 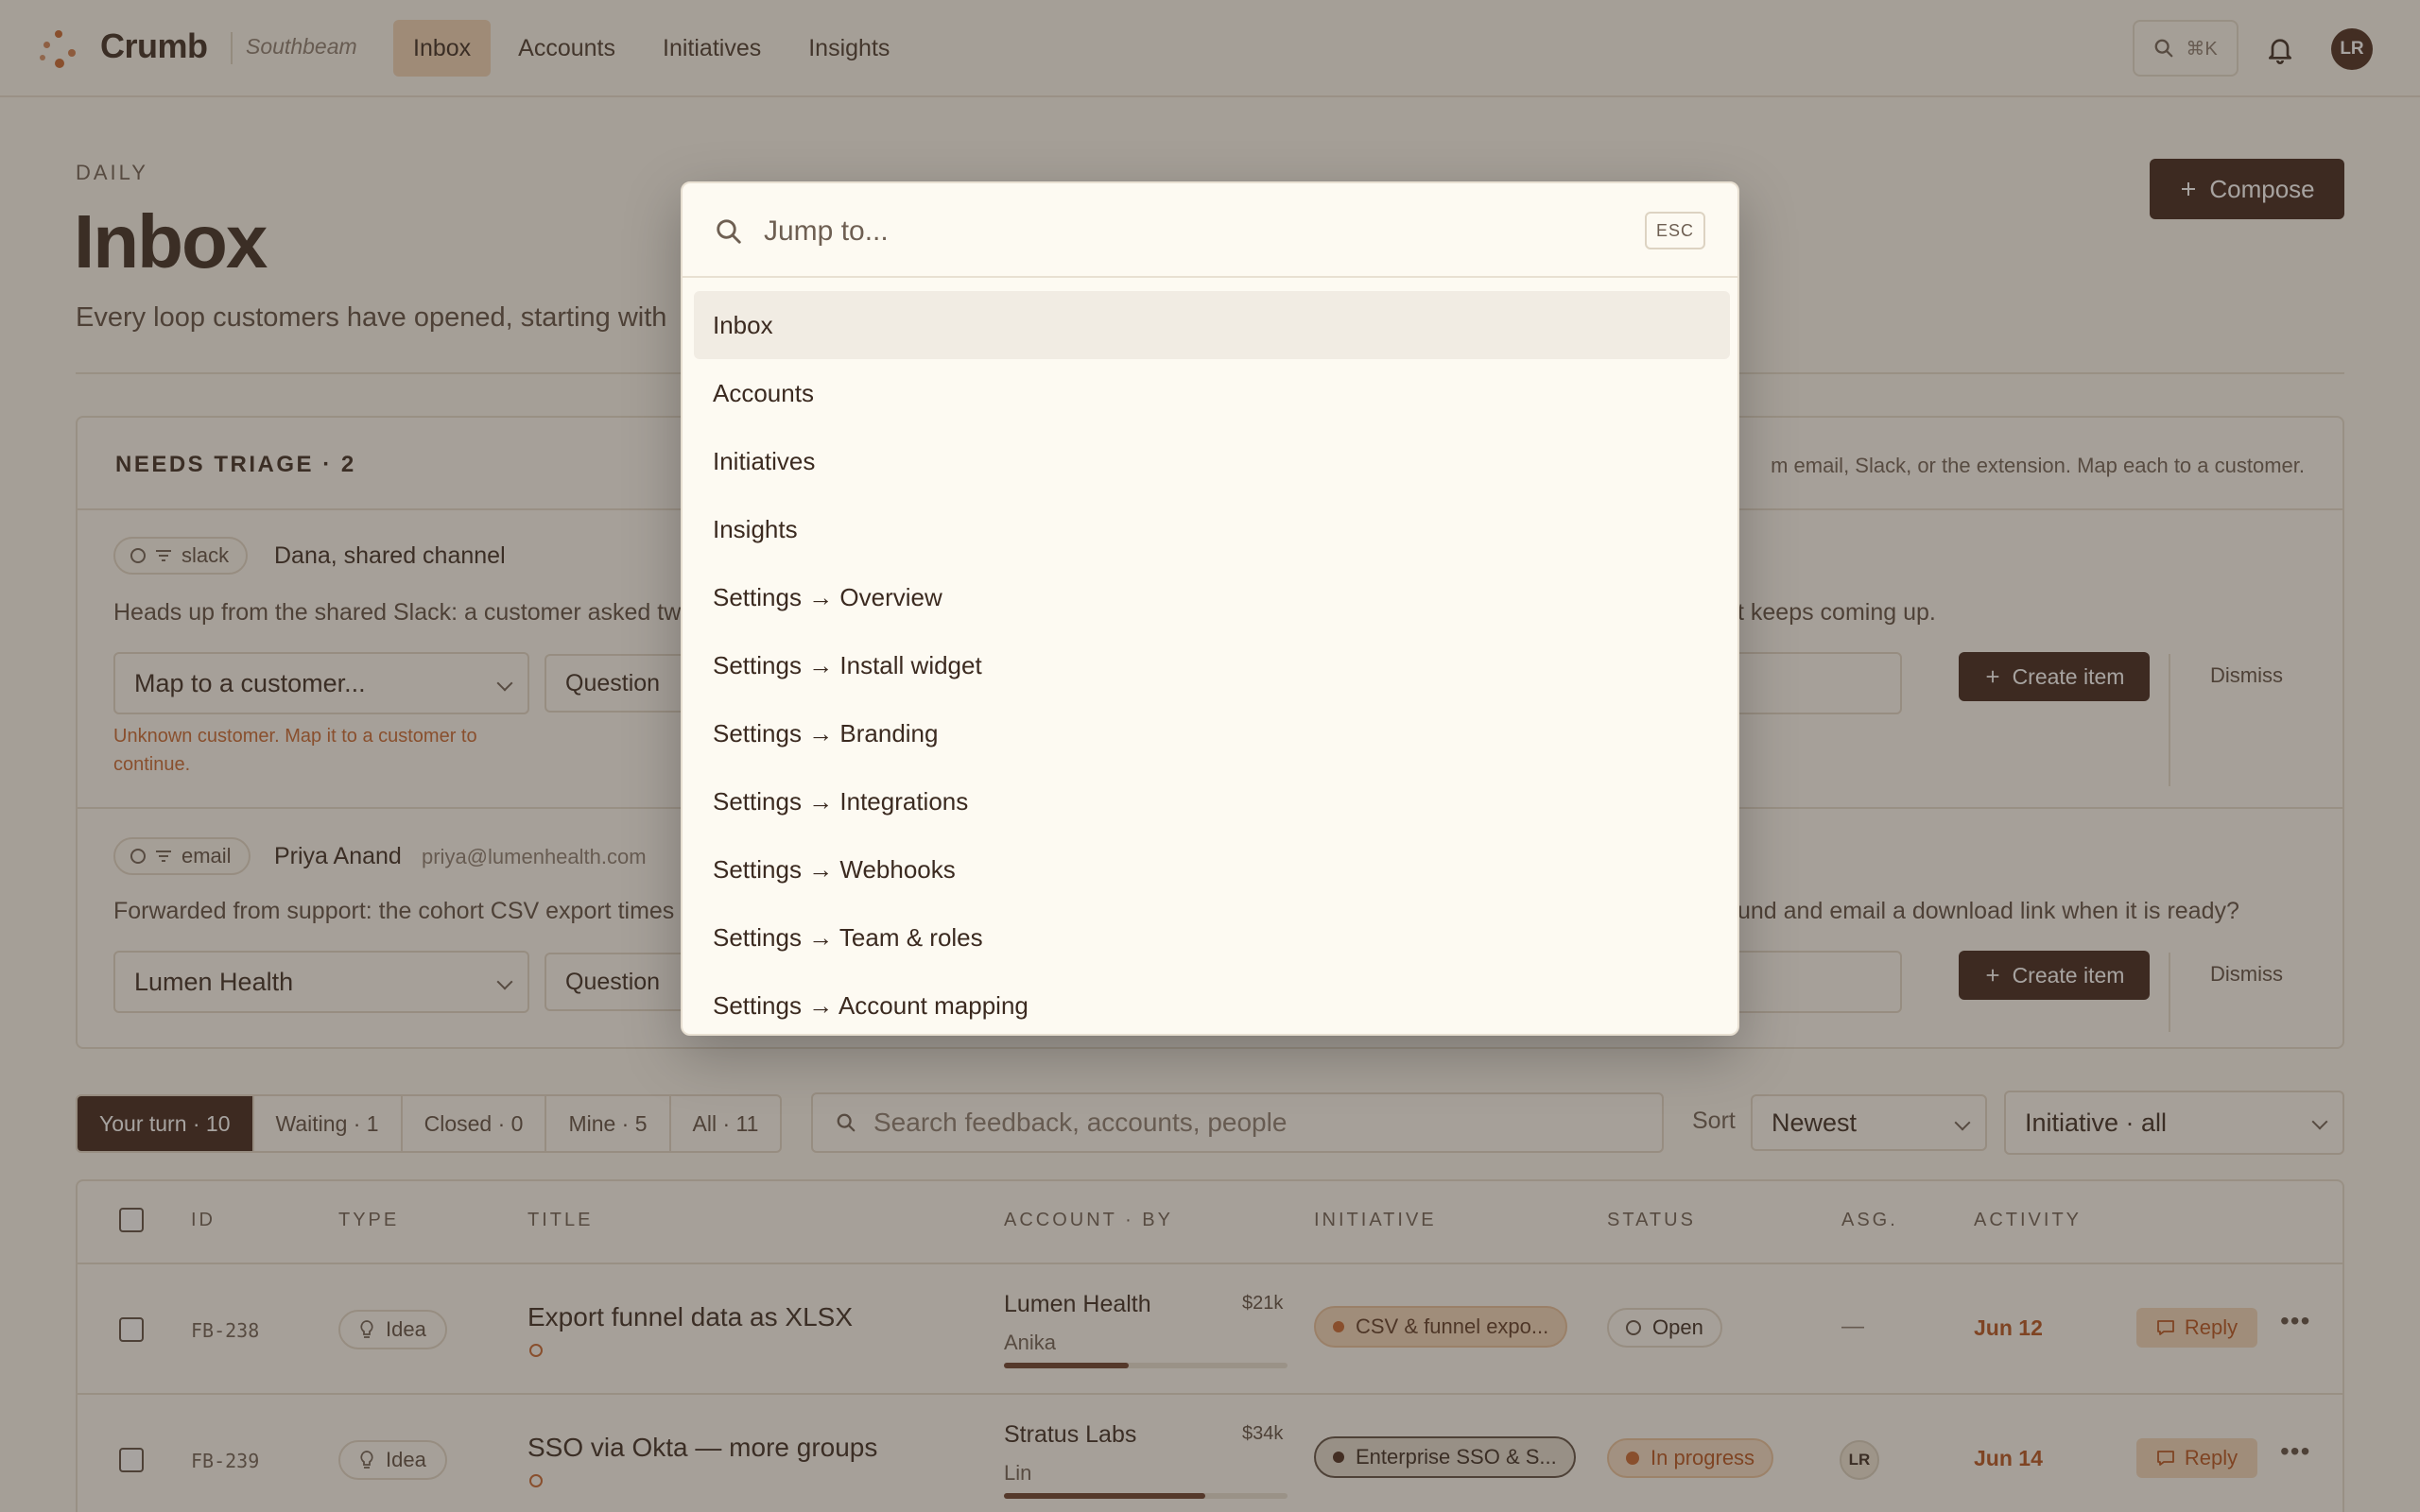 What do you see at coordinates (1212, 393) in the screenshot?
I see `palette-item-accounts: Accounts` at bounding box center [1212, 393].